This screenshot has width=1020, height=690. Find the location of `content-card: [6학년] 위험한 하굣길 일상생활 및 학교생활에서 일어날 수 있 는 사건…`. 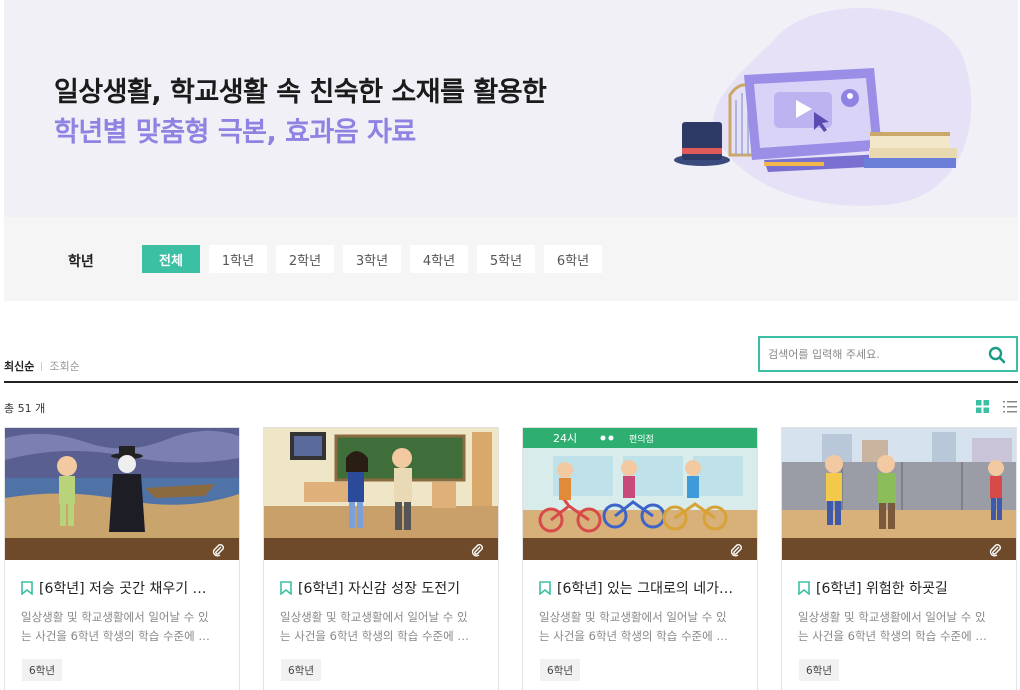

content-card: [6학년] 위험한 하굣길 일상생활 및 학교생활에서 일어날 수 있 는 사건… is located at coordinates (899, 558).